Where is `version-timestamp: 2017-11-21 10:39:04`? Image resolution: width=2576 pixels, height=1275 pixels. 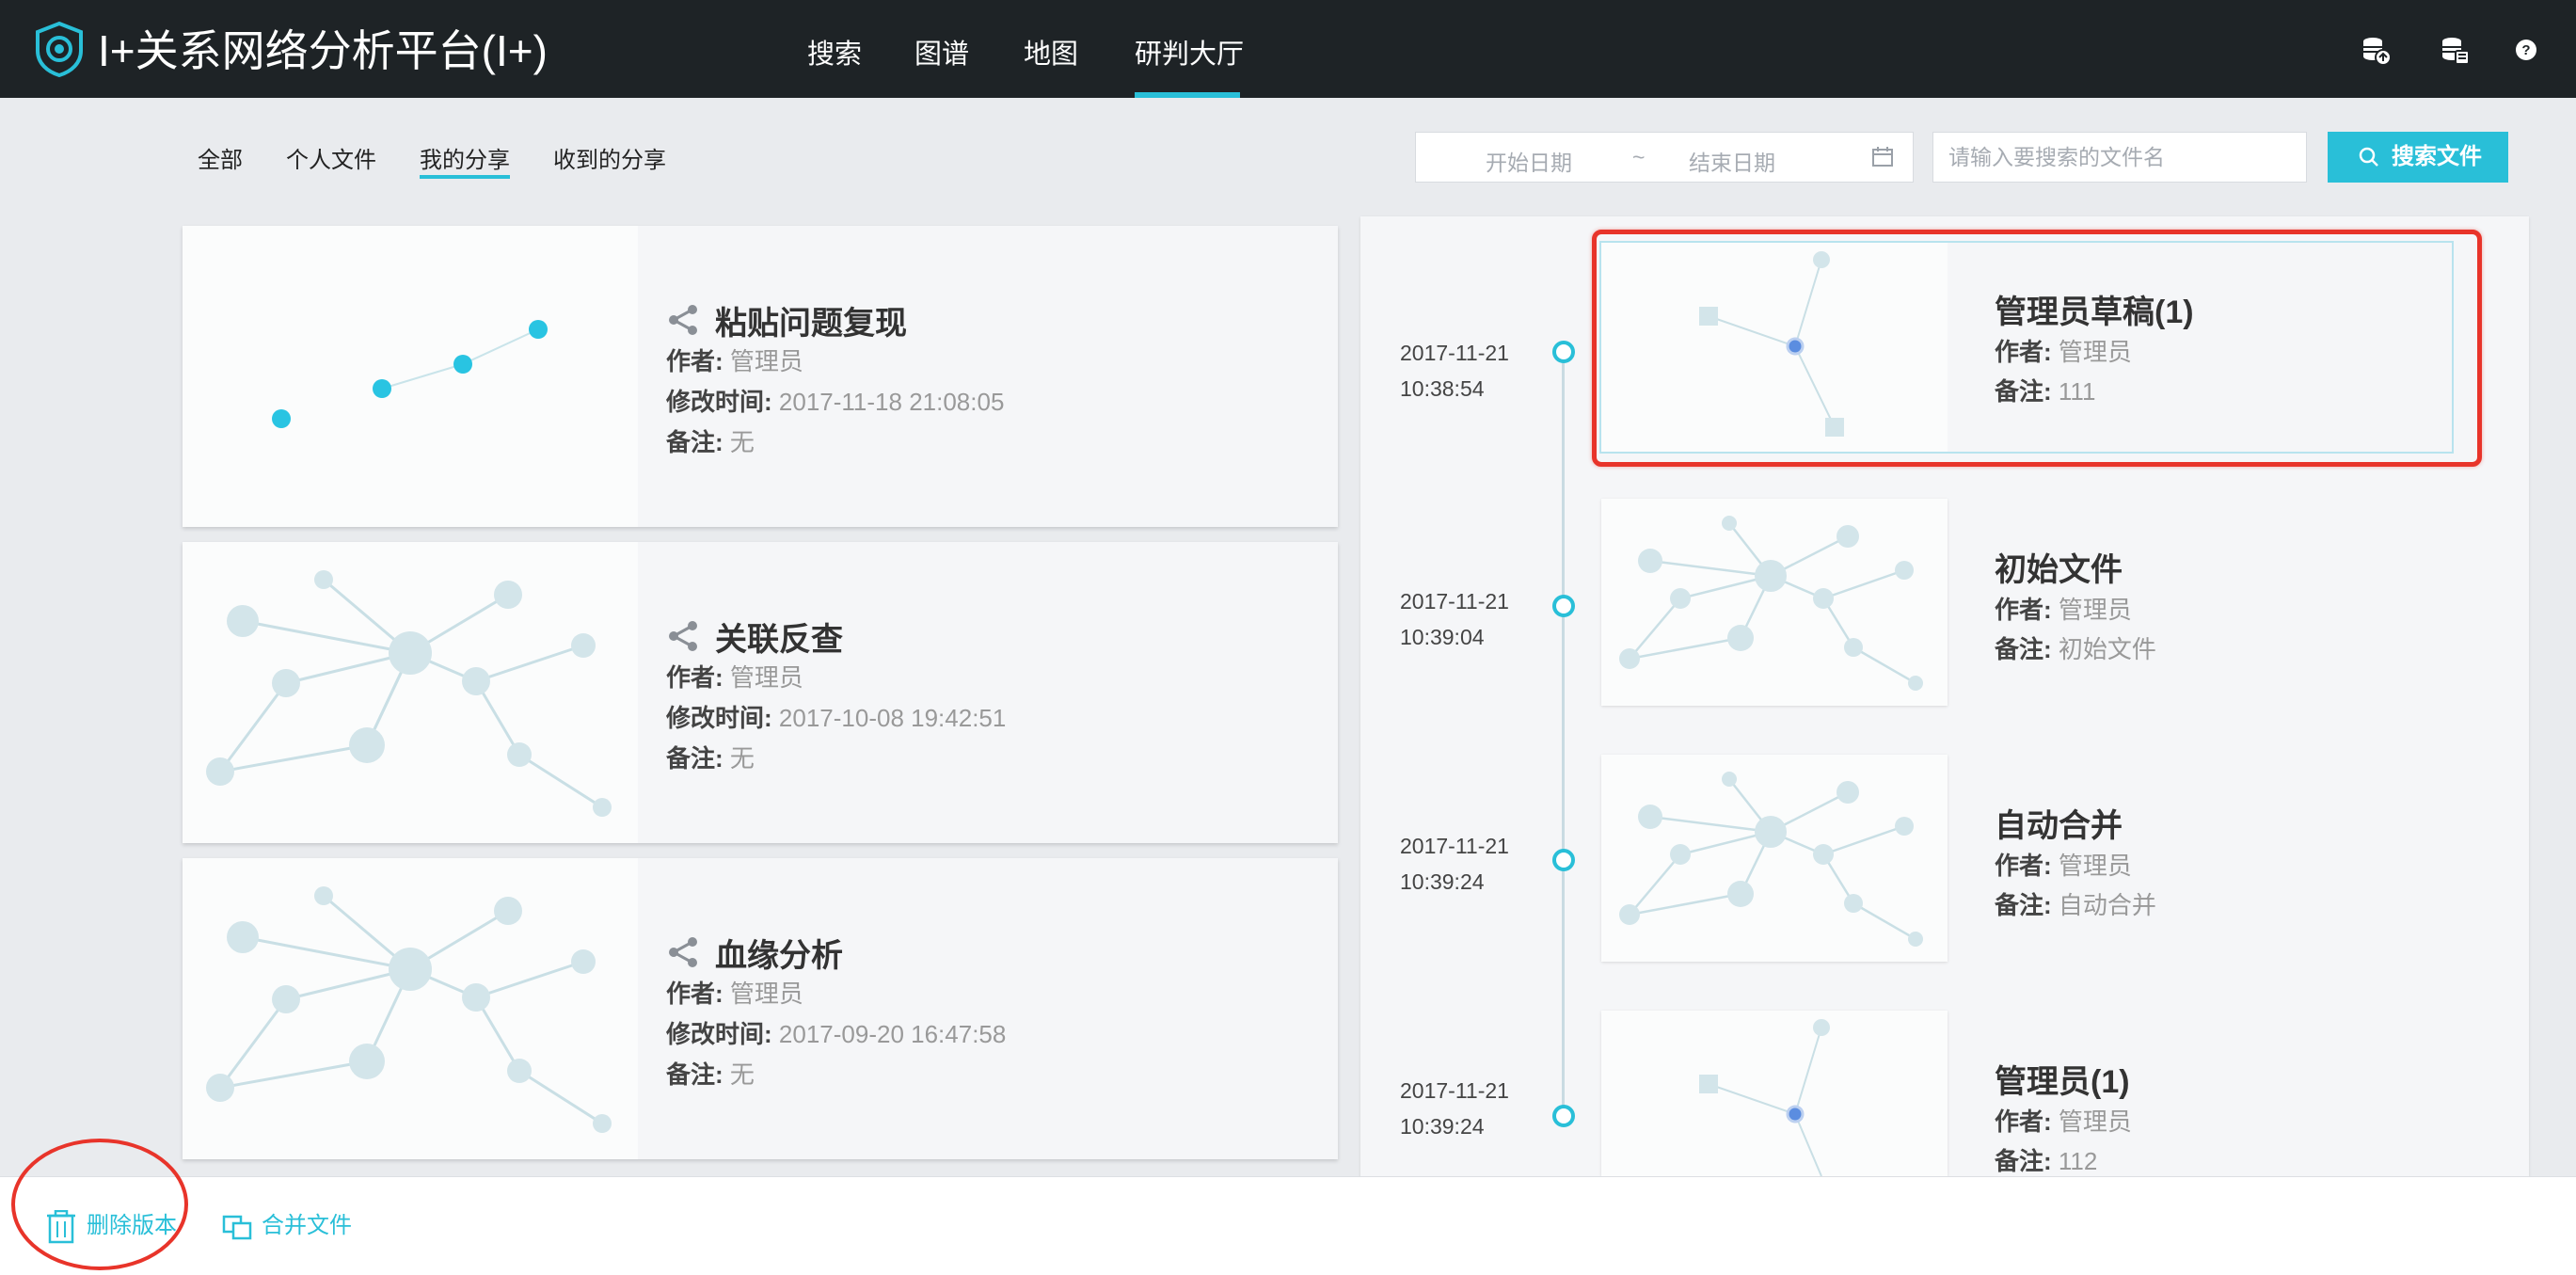
version-timestamp: 2017-11-21 10:39:04 is located at coordinates (1455, 619).